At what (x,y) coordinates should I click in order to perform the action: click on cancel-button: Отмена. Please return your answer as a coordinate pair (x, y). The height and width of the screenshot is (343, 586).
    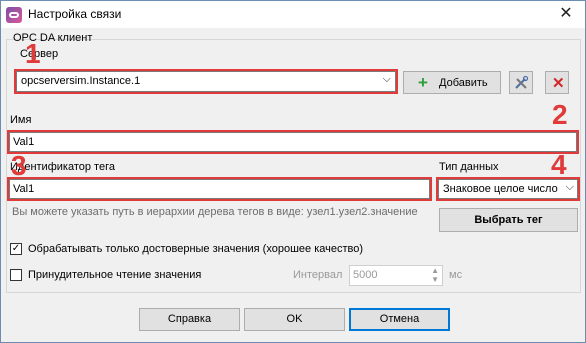
    Looking at the image, I should click on (399, 319).